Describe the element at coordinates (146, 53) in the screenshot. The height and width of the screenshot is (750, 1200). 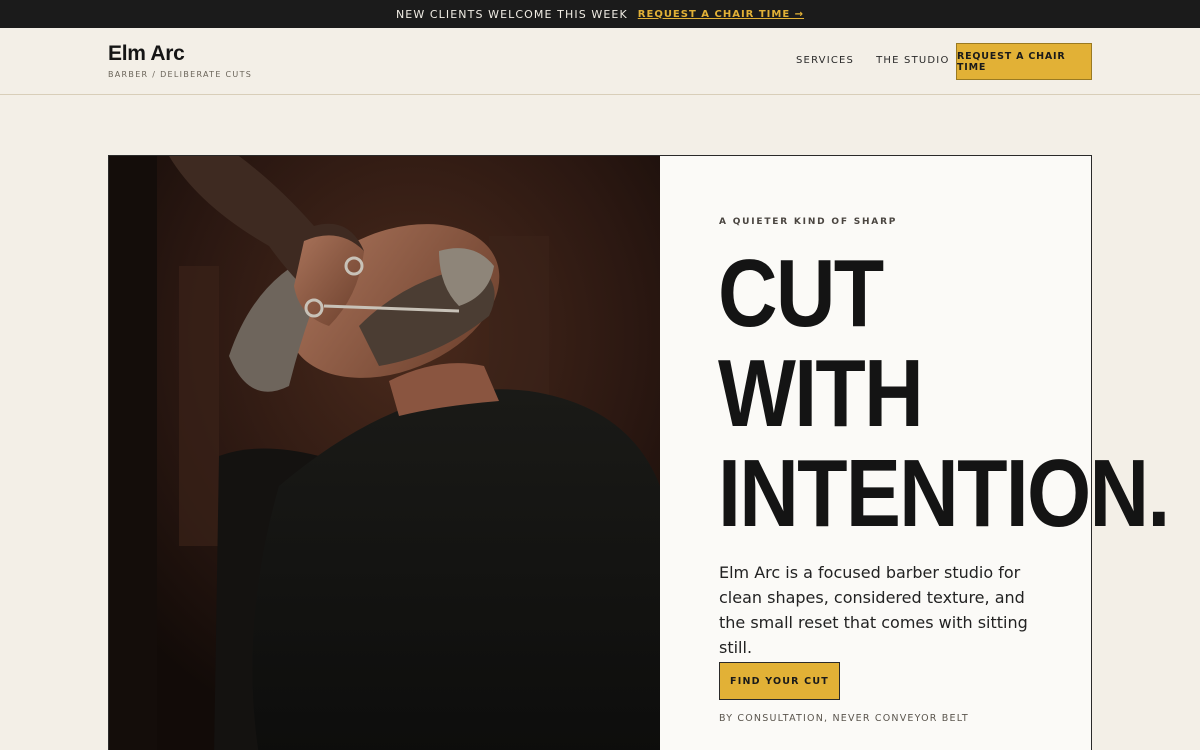
I see `brand-name: Elm Arc` at that location.